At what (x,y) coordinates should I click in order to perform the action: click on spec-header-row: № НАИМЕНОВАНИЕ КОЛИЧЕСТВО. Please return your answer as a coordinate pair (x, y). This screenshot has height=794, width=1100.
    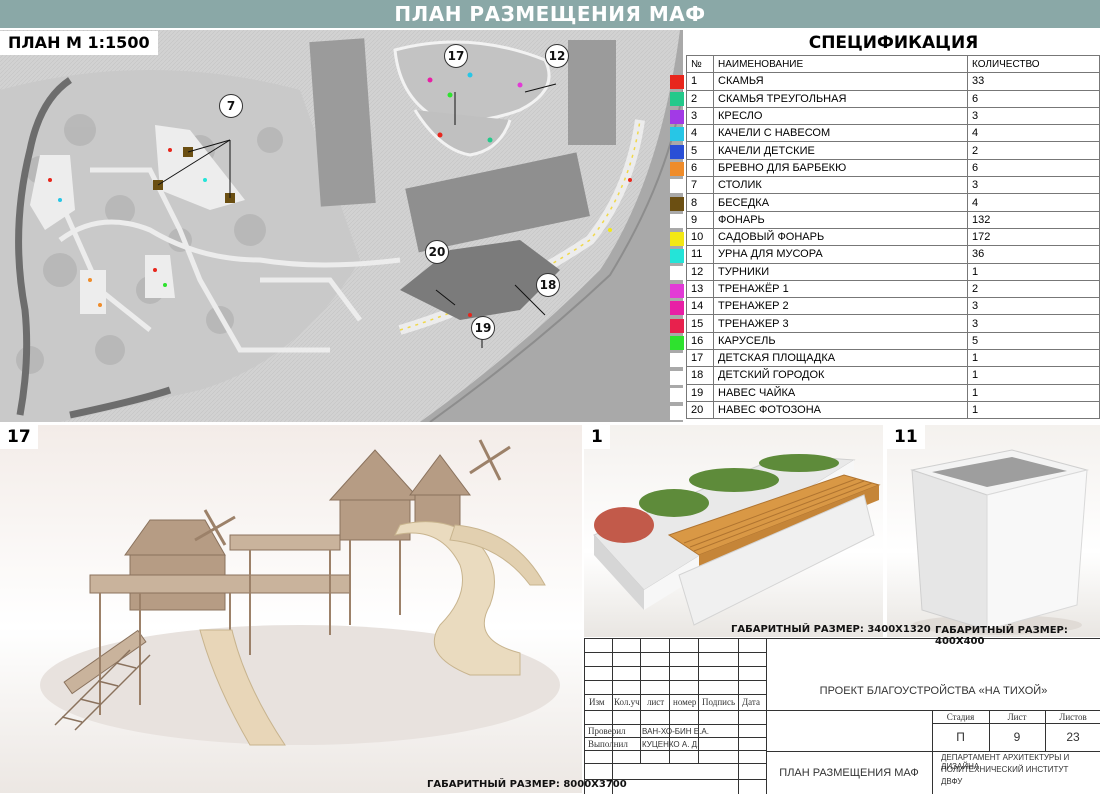
    Looking at the image, I should click on (893, 64).